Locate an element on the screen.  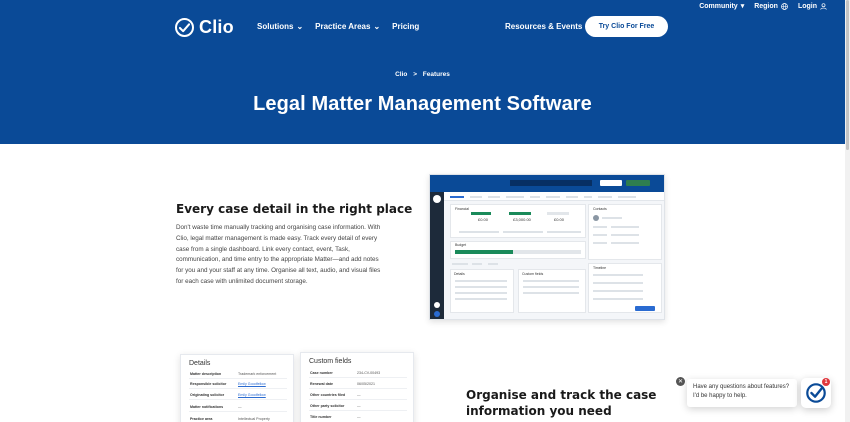
nav-pricing-label: Pricing is located at coordinates (406, 26).